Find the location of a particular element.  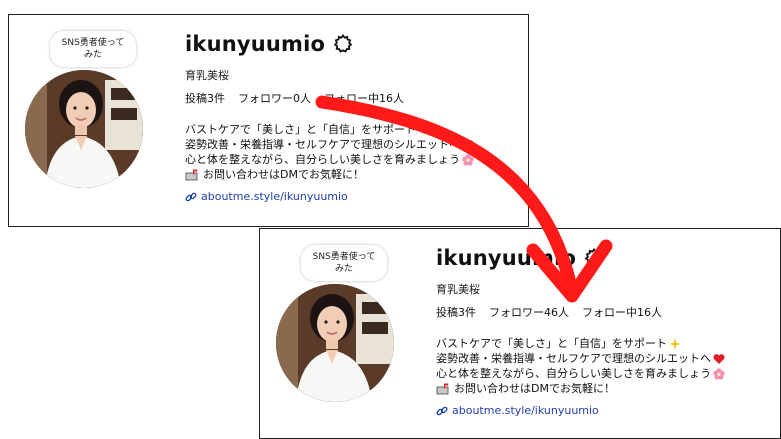

followers-count: フォロワー0人 is located at coordinates (274, 97).